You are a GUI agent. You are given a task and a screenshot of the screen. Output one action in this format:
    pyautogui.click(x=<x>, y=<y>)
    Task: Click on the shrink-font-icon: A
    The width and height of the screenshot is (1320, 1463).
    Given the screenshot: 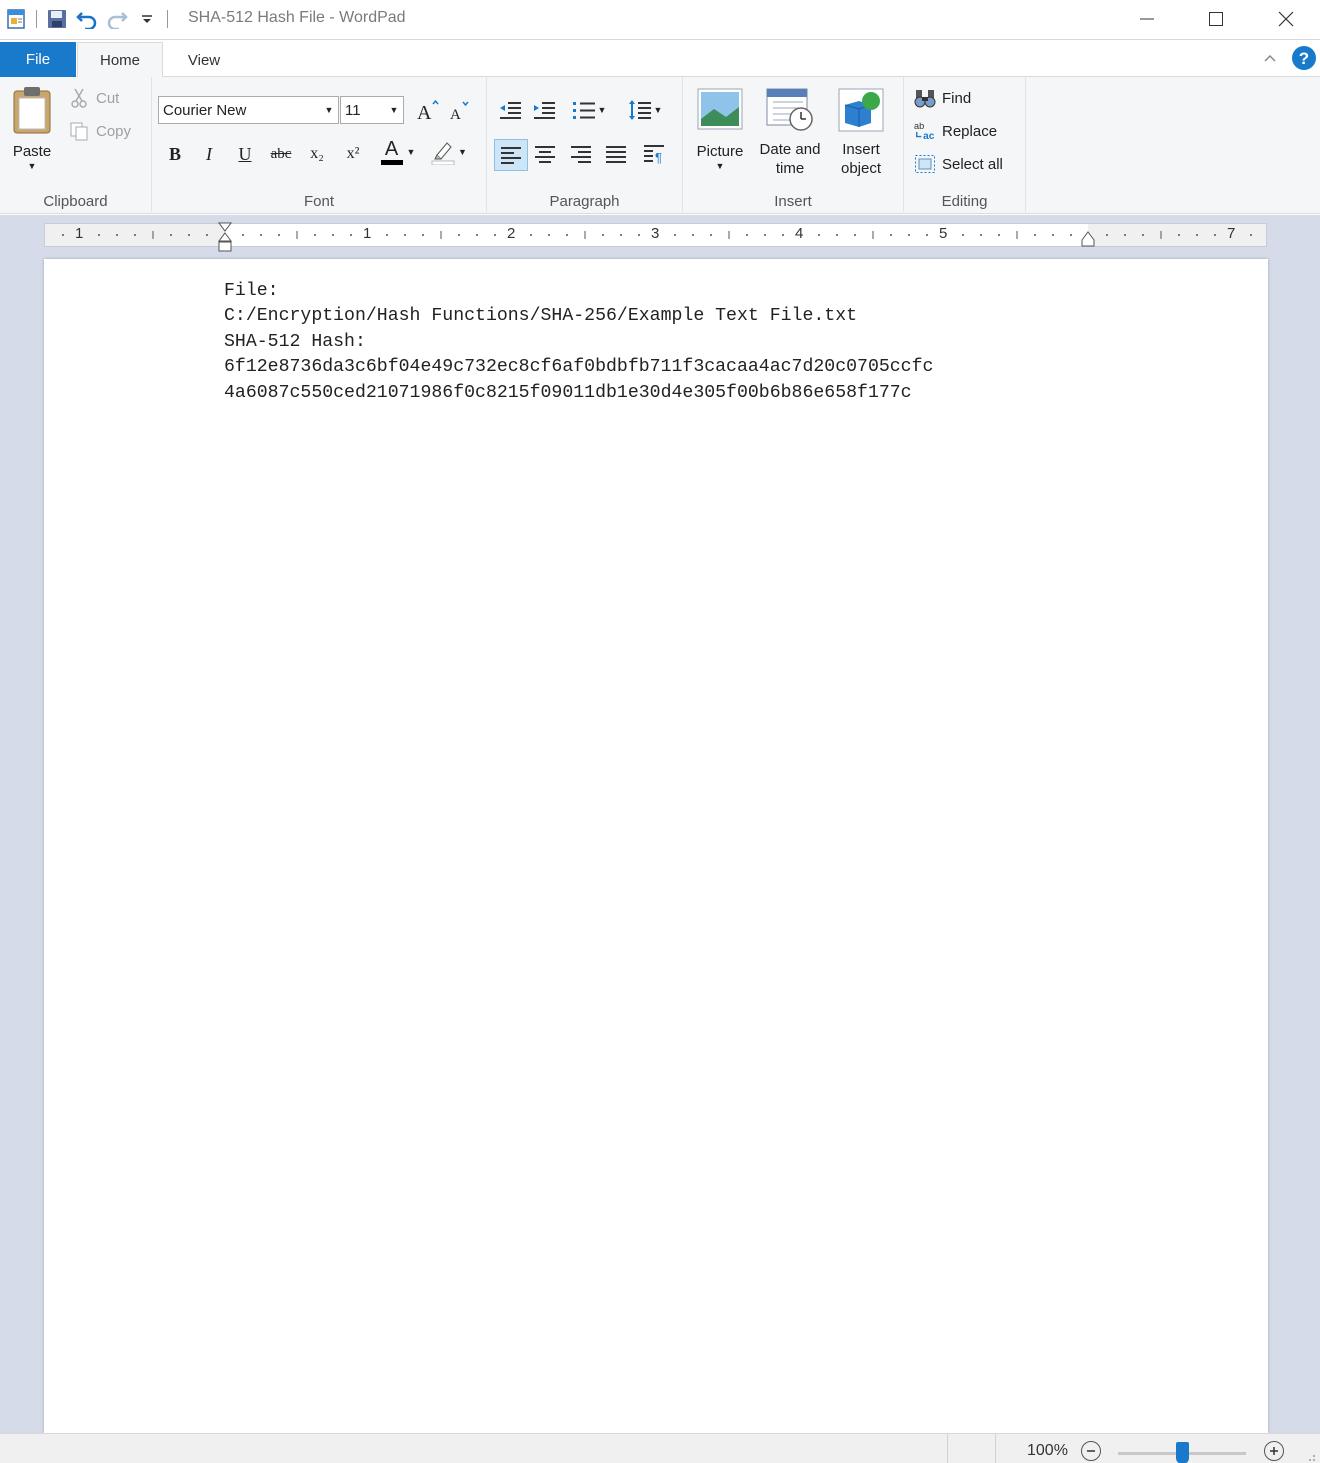 What is the action you would take?
    pyautogui.click(x=459, y=111)
    